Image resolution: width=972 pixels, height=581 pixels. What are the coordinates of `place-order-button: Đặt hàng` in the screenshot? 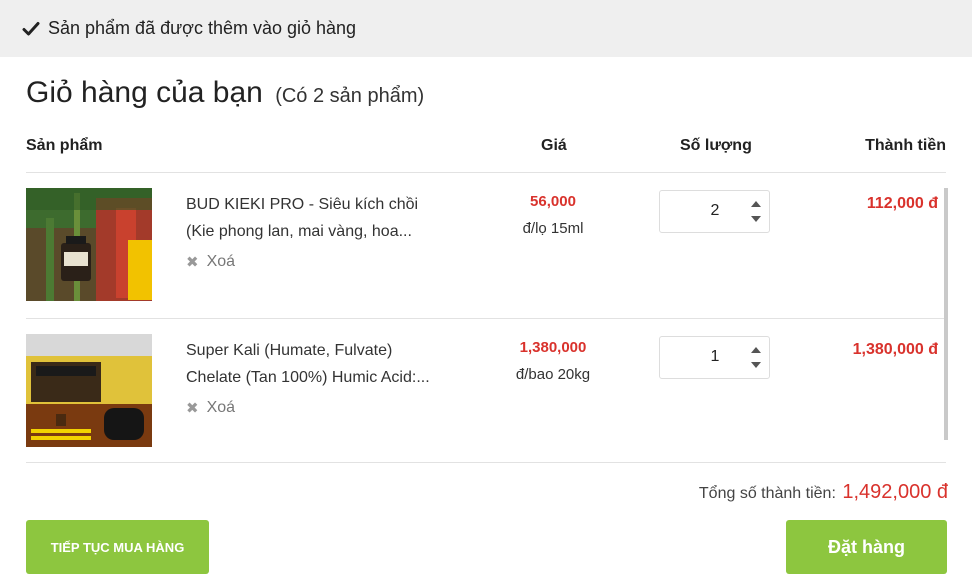 It's located at (866, 547).